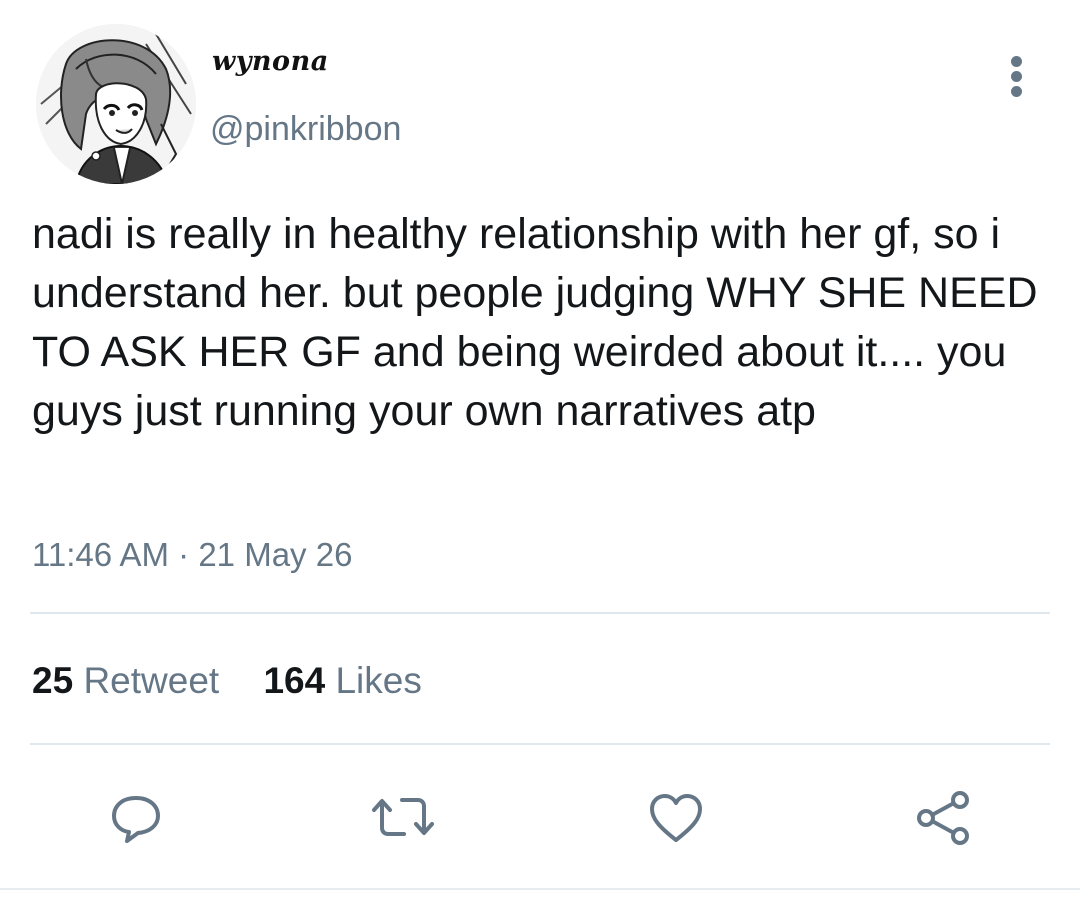 The width and height of the screenshot is (1080, 909). Describe the element at coordinates (540, 889) in the screenshot. I see `bottom-divider` at that location.